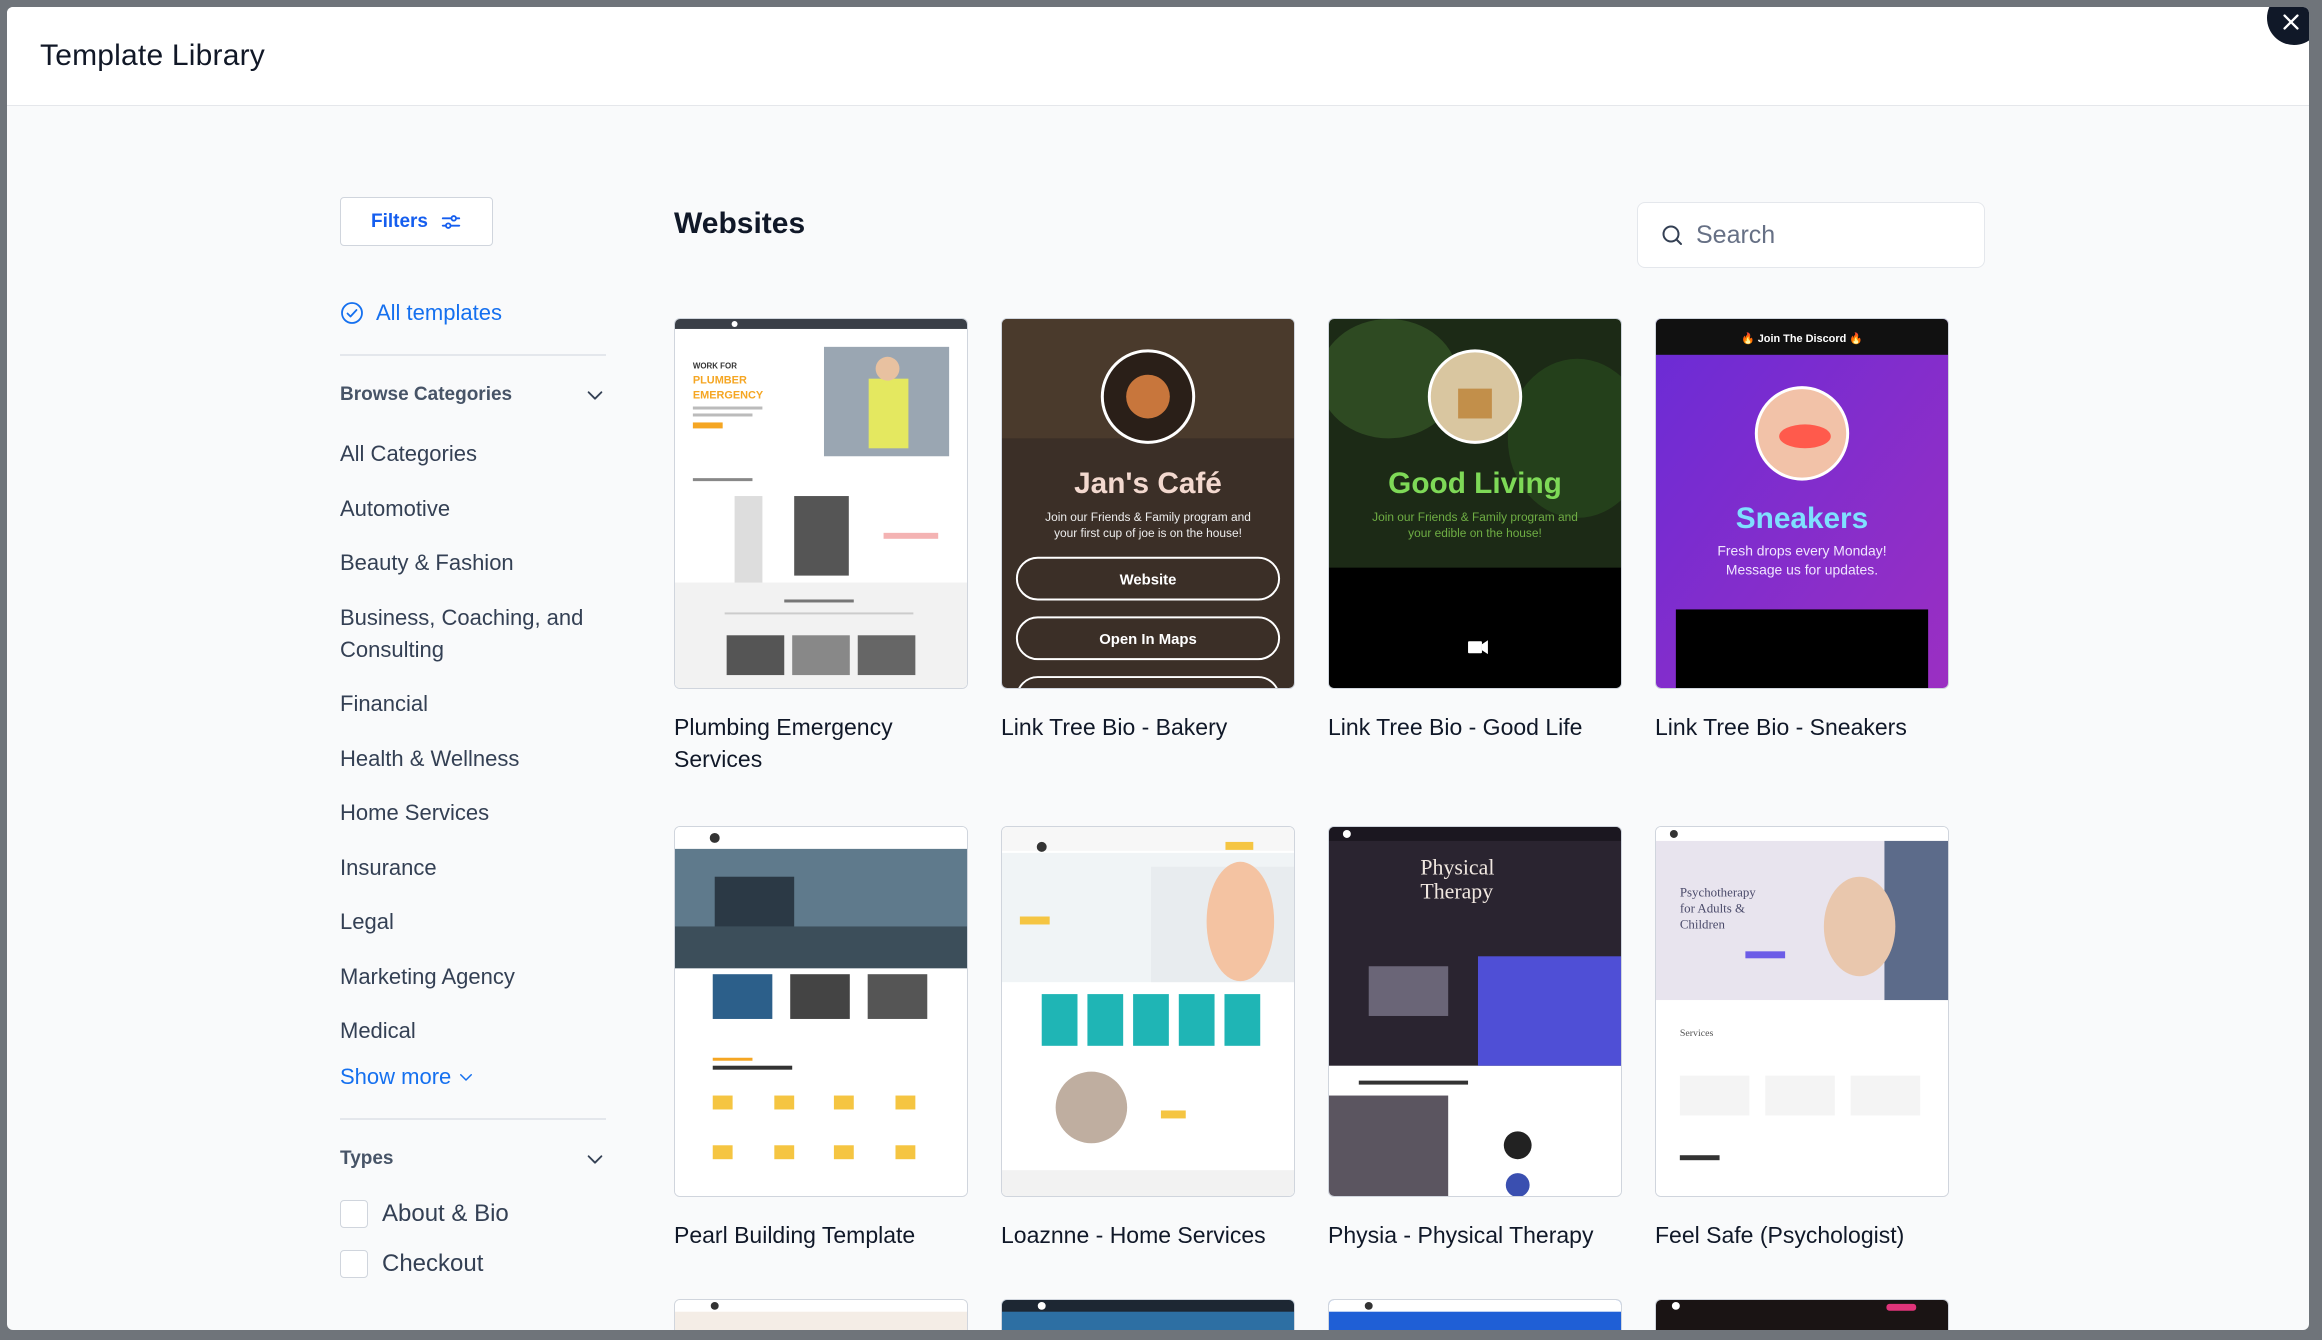  I want to click on category-item-medical: Medical, so click(473, 1031).